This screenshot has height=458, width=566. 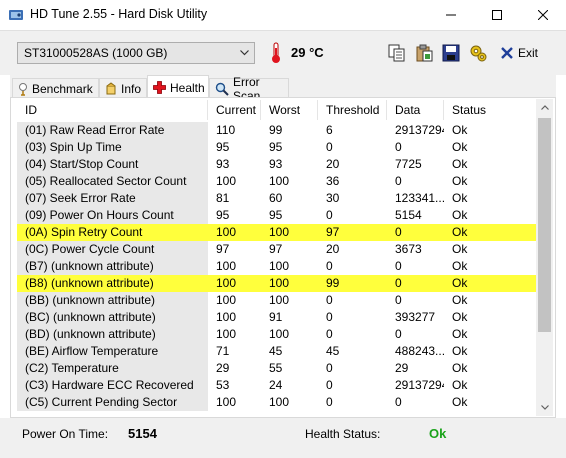 I want to click on maximize-button, so click(x=497, y=15).